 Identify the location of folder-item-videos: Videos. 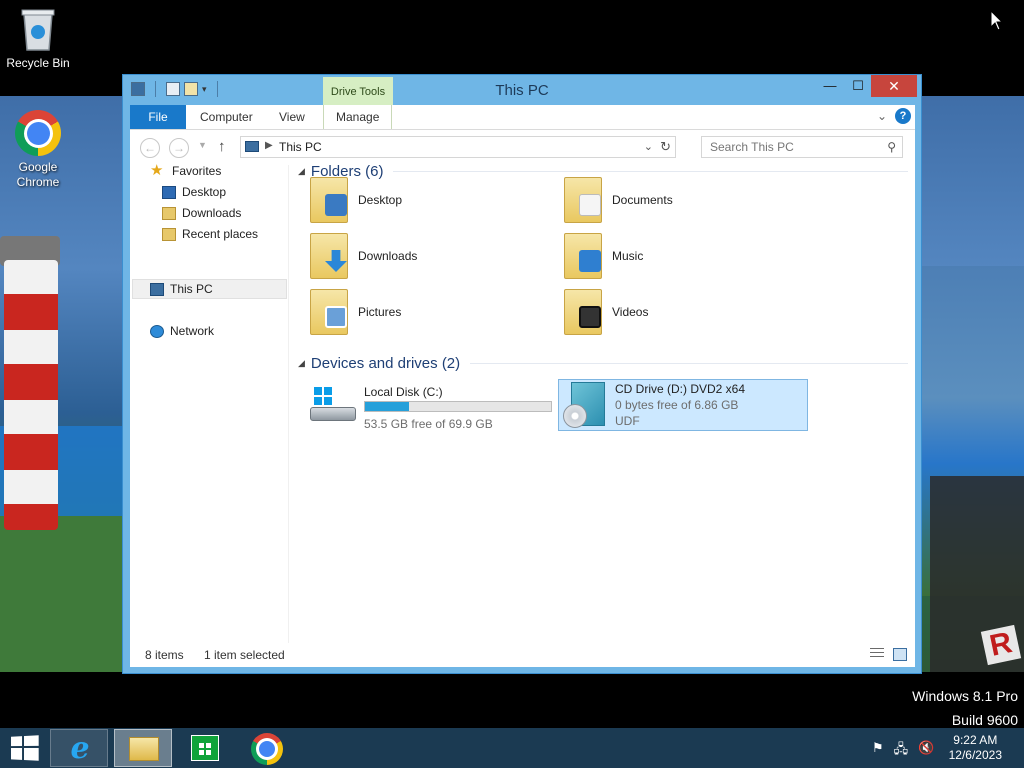
(606, 312).